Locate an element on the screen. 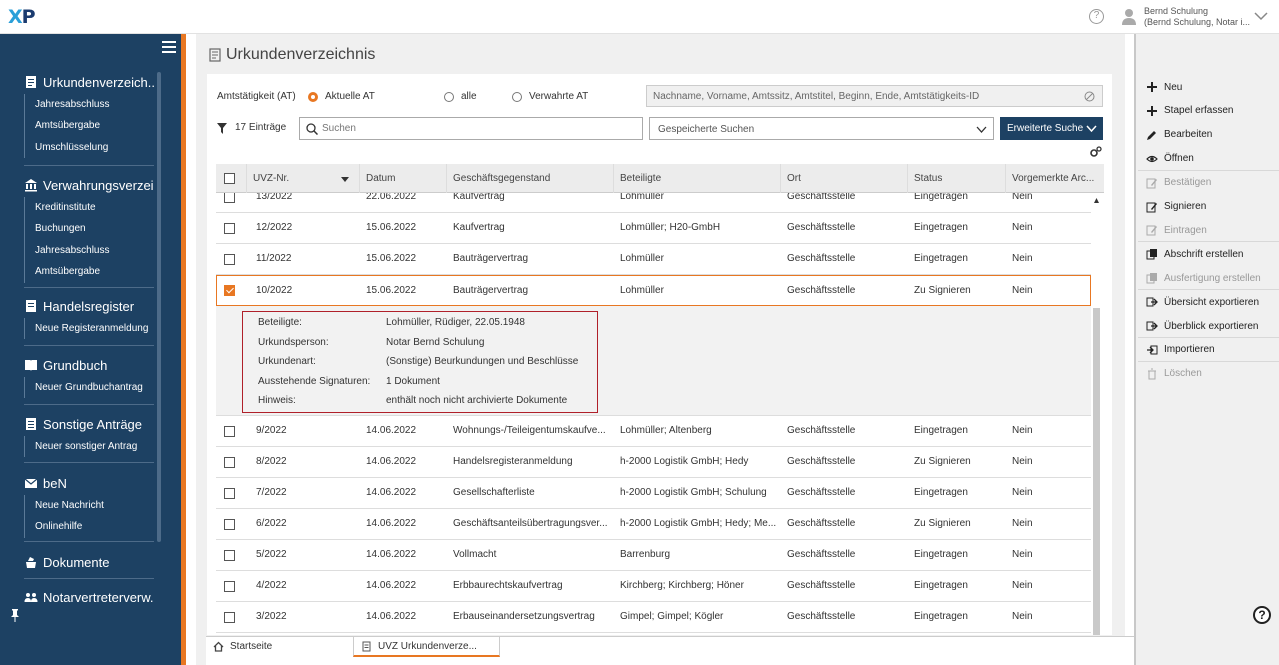 The image size is (1279, 665). action-übersicht-exportieren: Übersicht exportieren is located at coordinates (1210, 302).